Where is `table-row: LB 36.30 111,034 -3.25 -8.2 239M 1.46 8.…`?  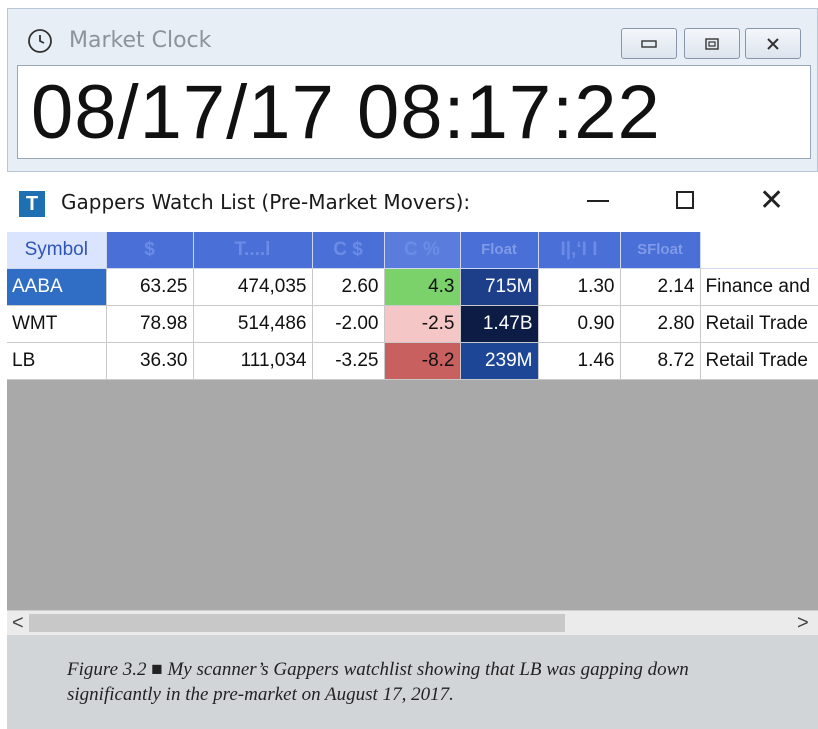 table-row: LB 36.30 111,034 -3.25 -8.2 239M 1.46 8.… is located at coordinates (412, 361).